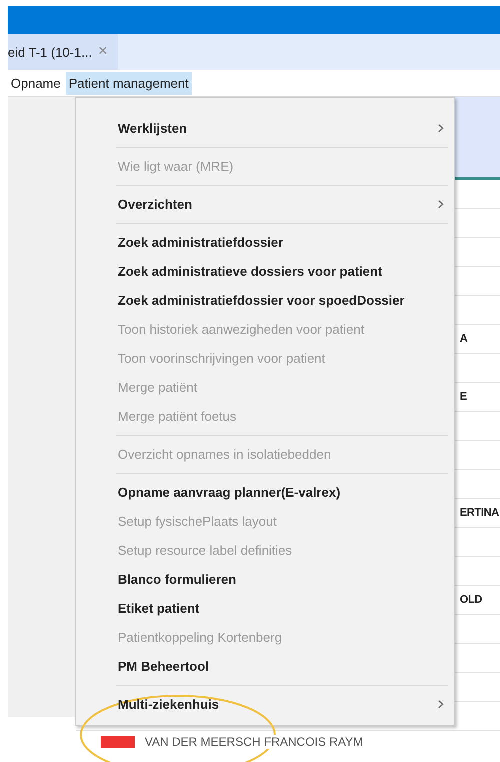 The width and height of the screenshot is (500, 762). What do you see at coordinates (472, 600) in the screenshot?
I see `table-cell-text: OLD` at bounding box center [472, 600].